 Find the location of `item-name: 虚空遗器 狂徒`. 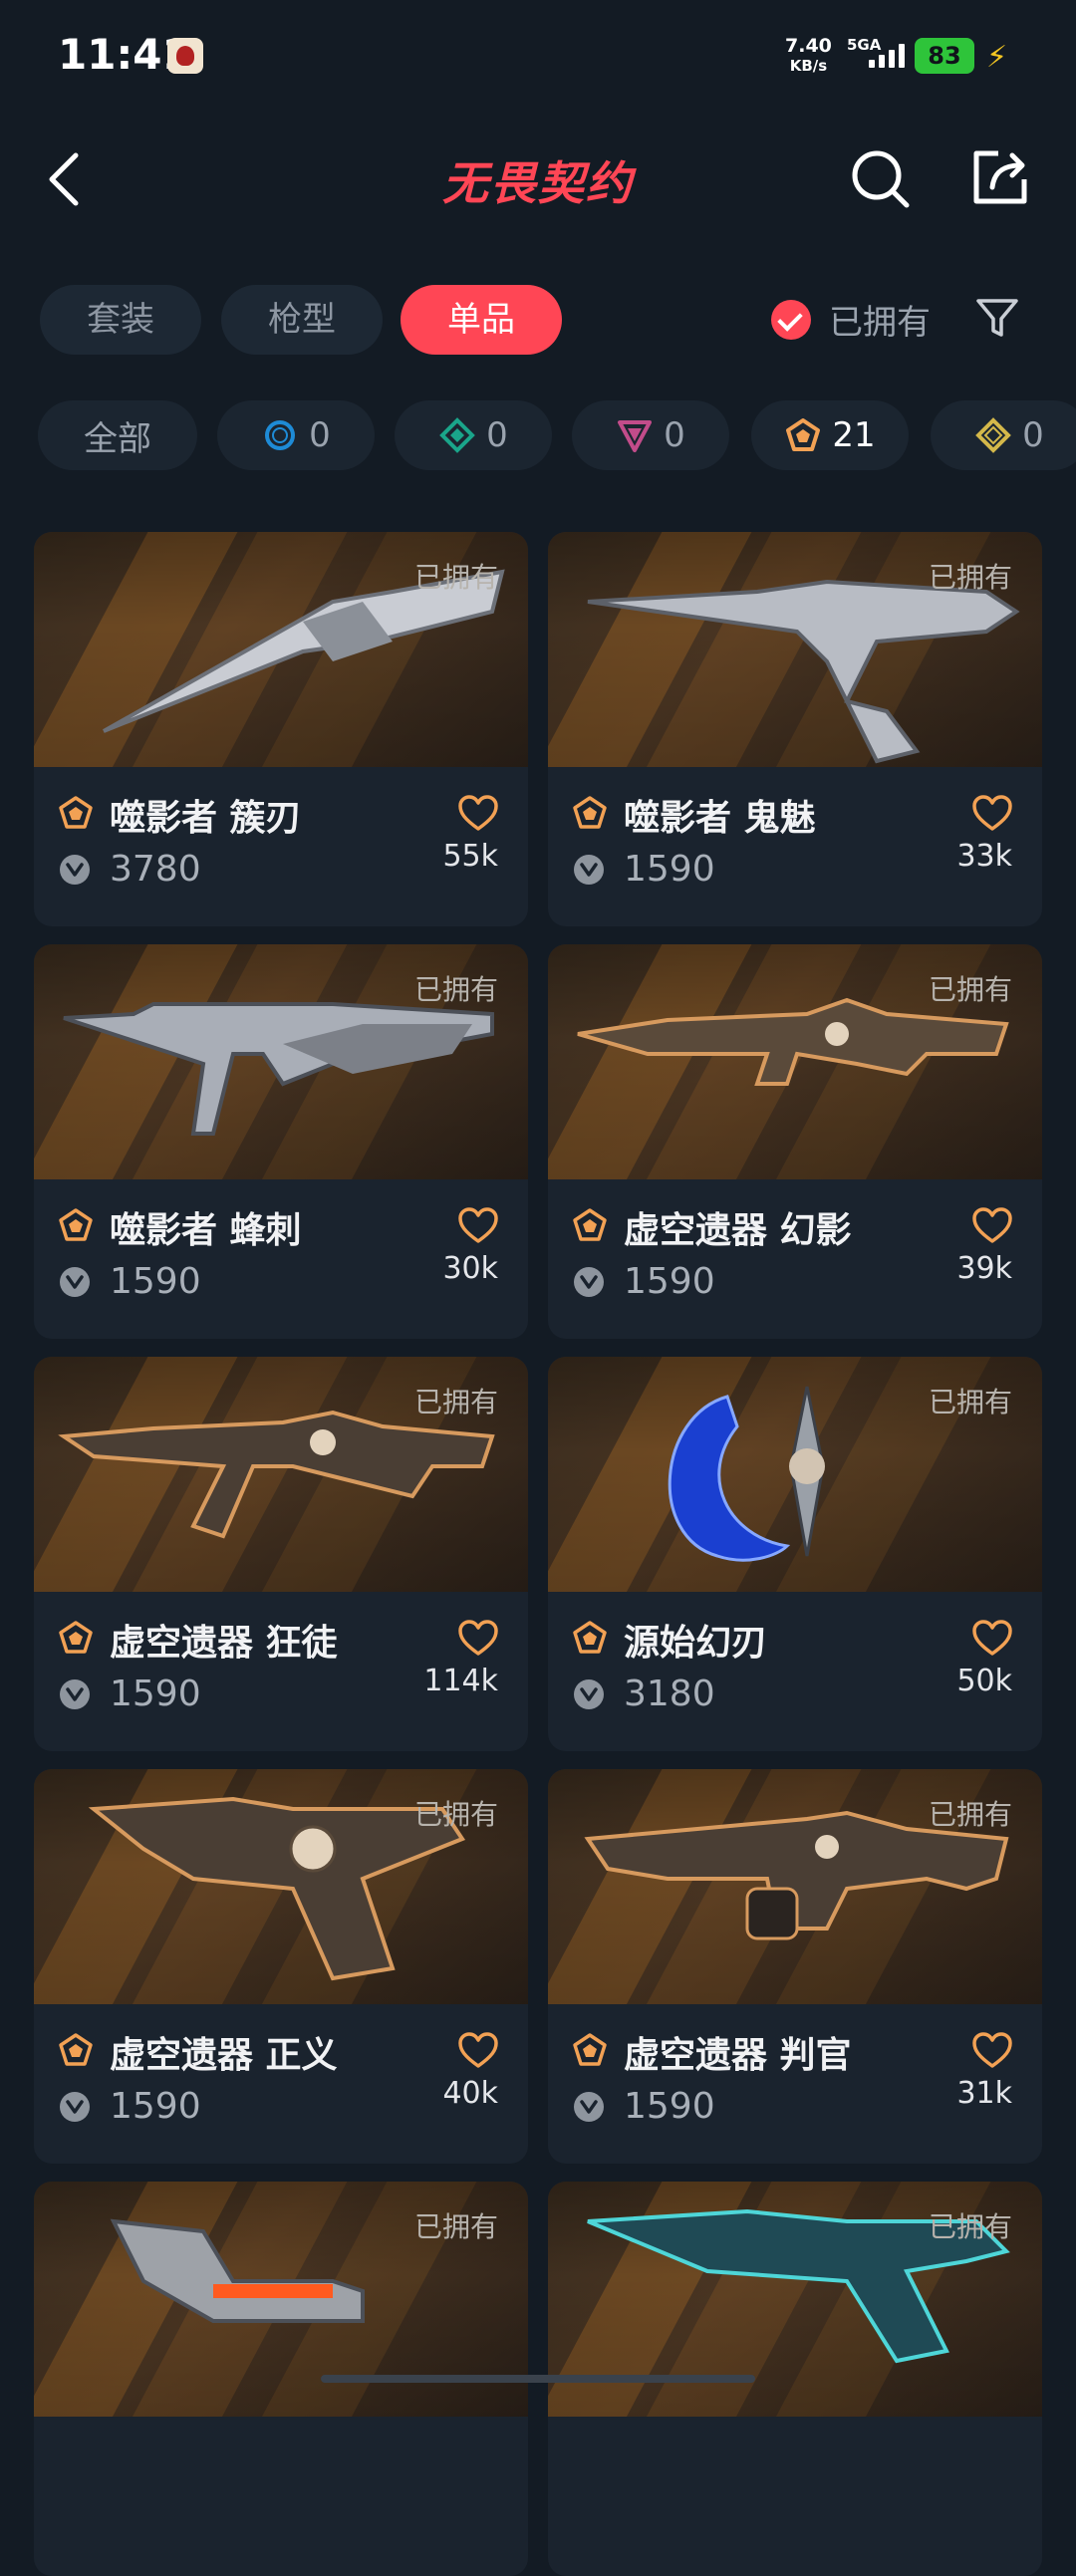

item-name: 虚空遗器 狂徒 is located at coordinates (224, 1643).